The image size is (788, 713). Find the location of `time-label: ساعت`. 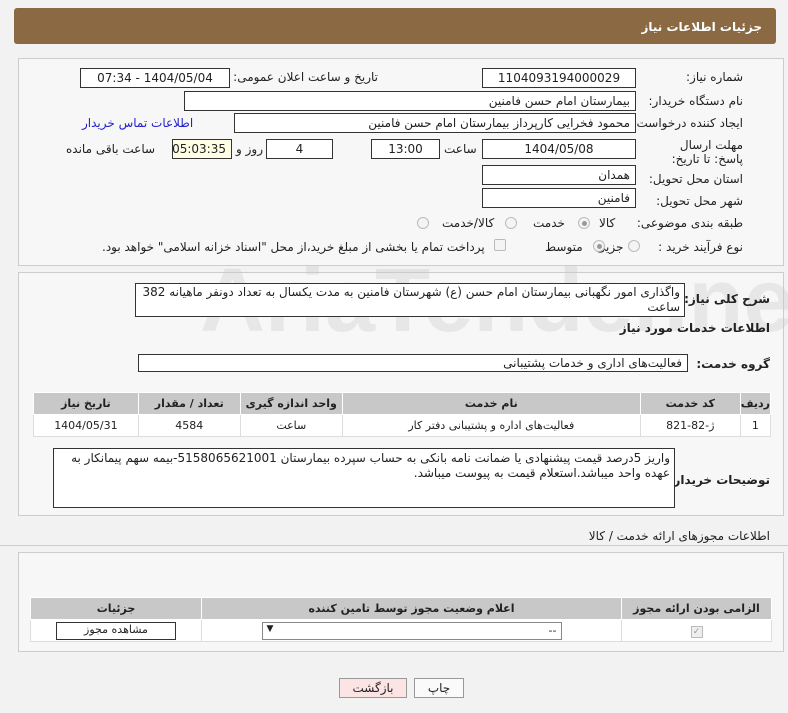

time-label: ساعت is located at coordinates (460, 149).